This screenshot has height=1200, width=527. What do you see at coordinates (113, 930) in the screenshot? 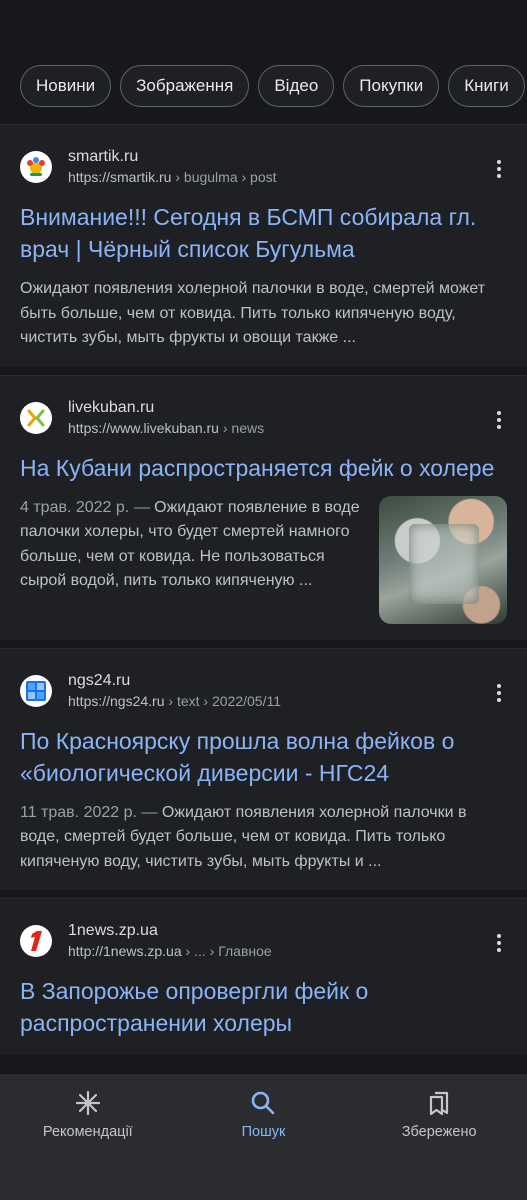
I see `result-site-name: 1news.zp.ua` at bounding box center [113, 930].